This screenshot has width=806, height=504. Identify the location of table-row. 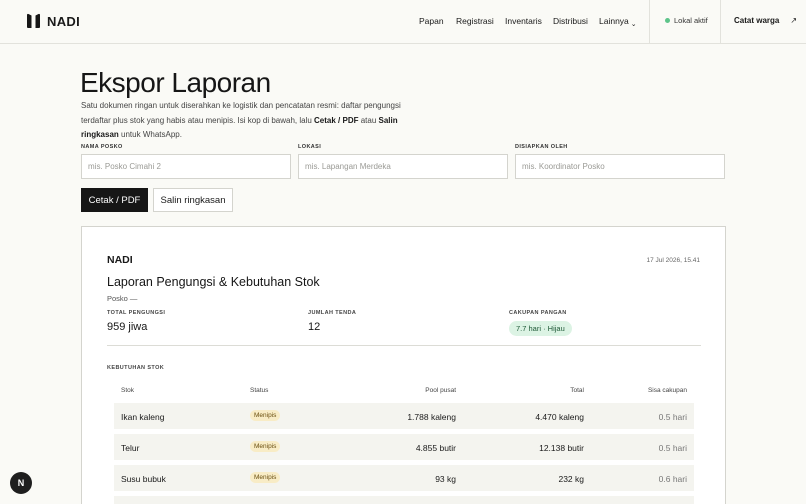
(404, 500).